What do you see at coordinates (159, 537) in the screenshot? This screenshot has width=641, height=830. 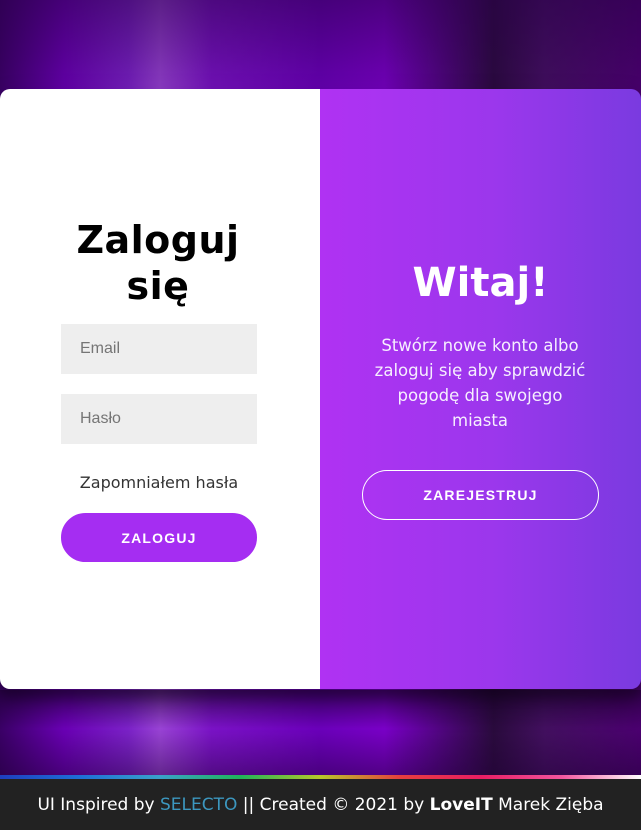 I see `login-button: ZALOGUJ` at bounding box center [159, 537].